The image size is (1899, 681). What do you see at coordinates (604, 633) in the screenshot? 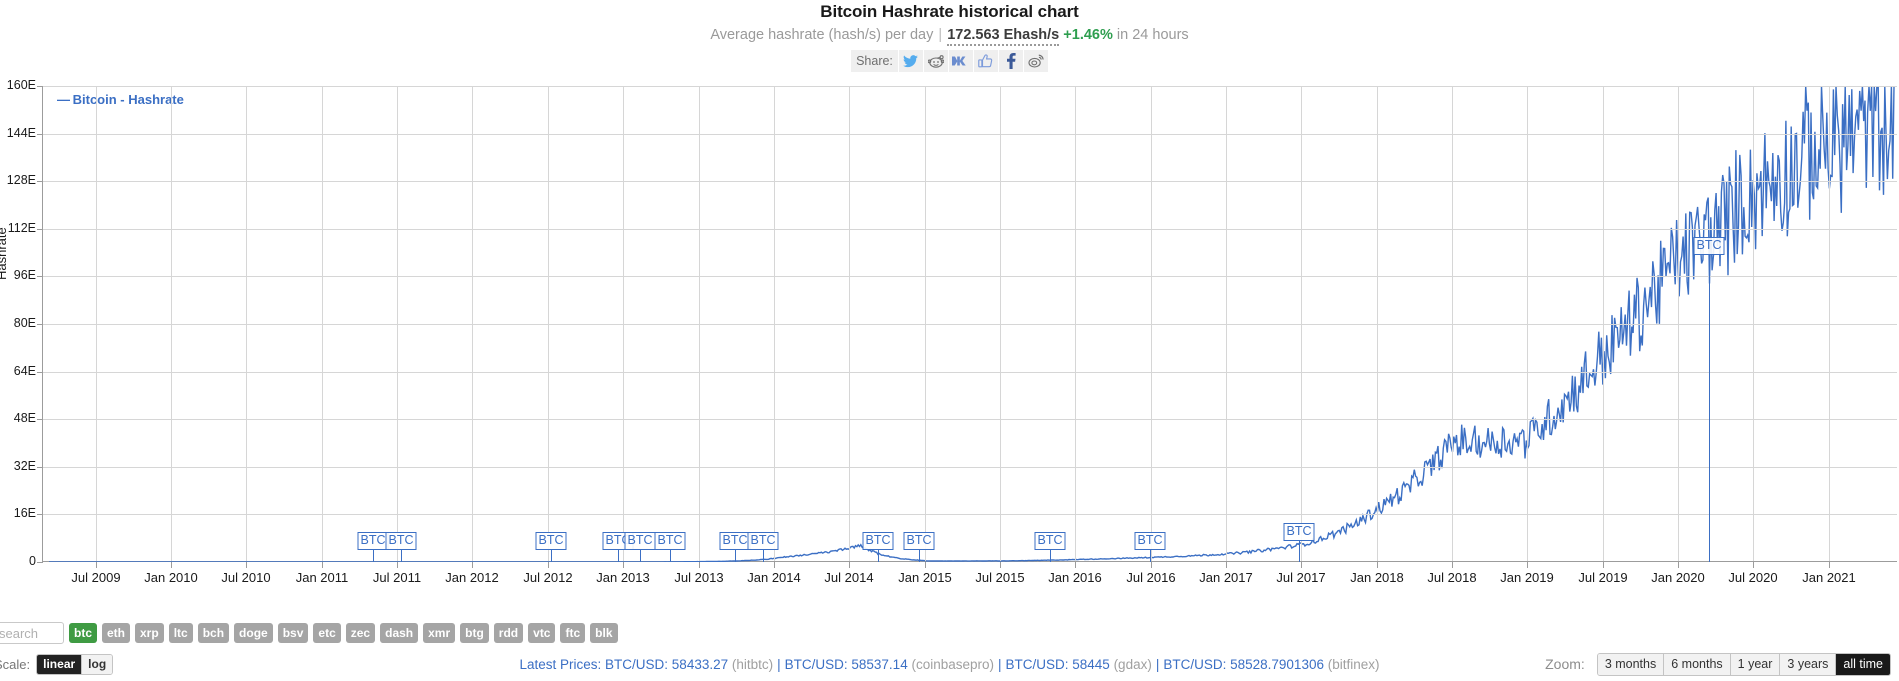
I see `coin-tag-blk: blk` at bounding box center [604, 633].